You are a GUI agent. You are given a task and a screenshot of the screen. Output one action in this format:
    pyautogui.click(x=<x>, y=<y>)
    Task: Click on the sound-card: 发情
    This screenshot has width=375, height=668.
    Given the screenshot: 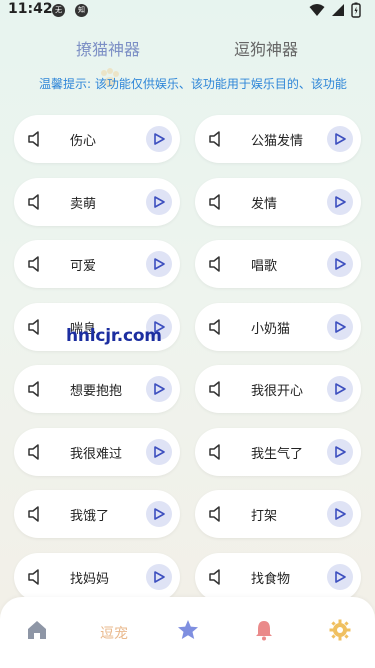 What is the action you would take?
    pyautogui.click(x=278, y=201)
    